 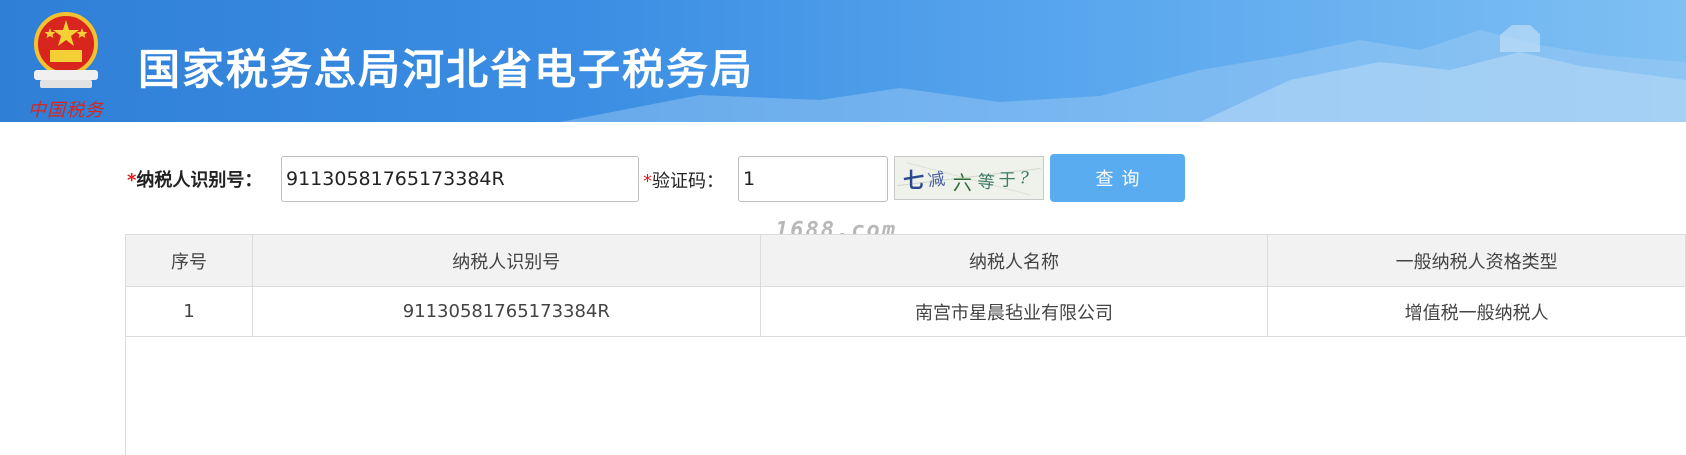 I want to click on cell-index: 1, so click(x=189, y=311).